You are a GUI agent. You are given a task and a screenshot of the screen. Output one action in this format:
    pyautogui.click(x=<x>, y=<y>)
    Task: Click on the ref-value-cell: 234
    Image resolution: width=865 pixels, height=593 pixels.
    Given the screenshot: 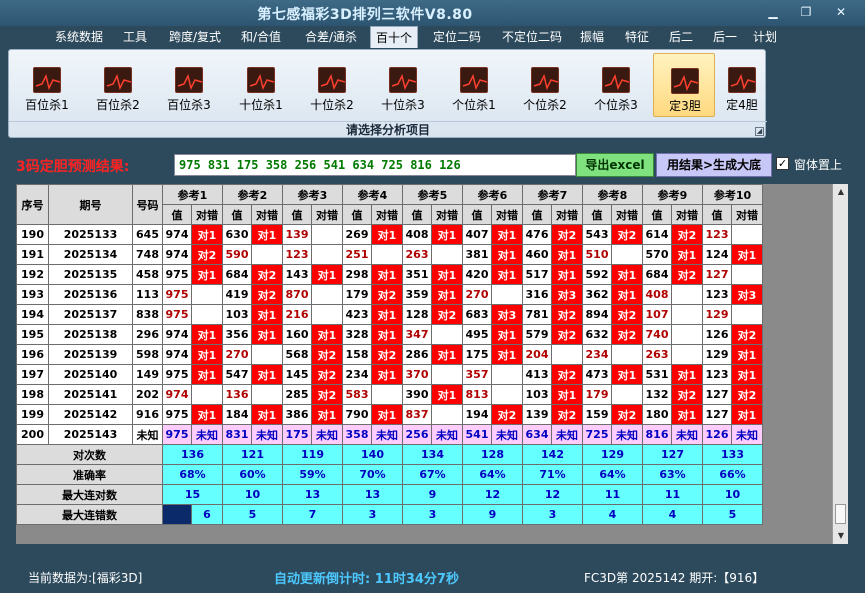 What is the action you would take?
    pyautogui.click(x=597, y=354)
    